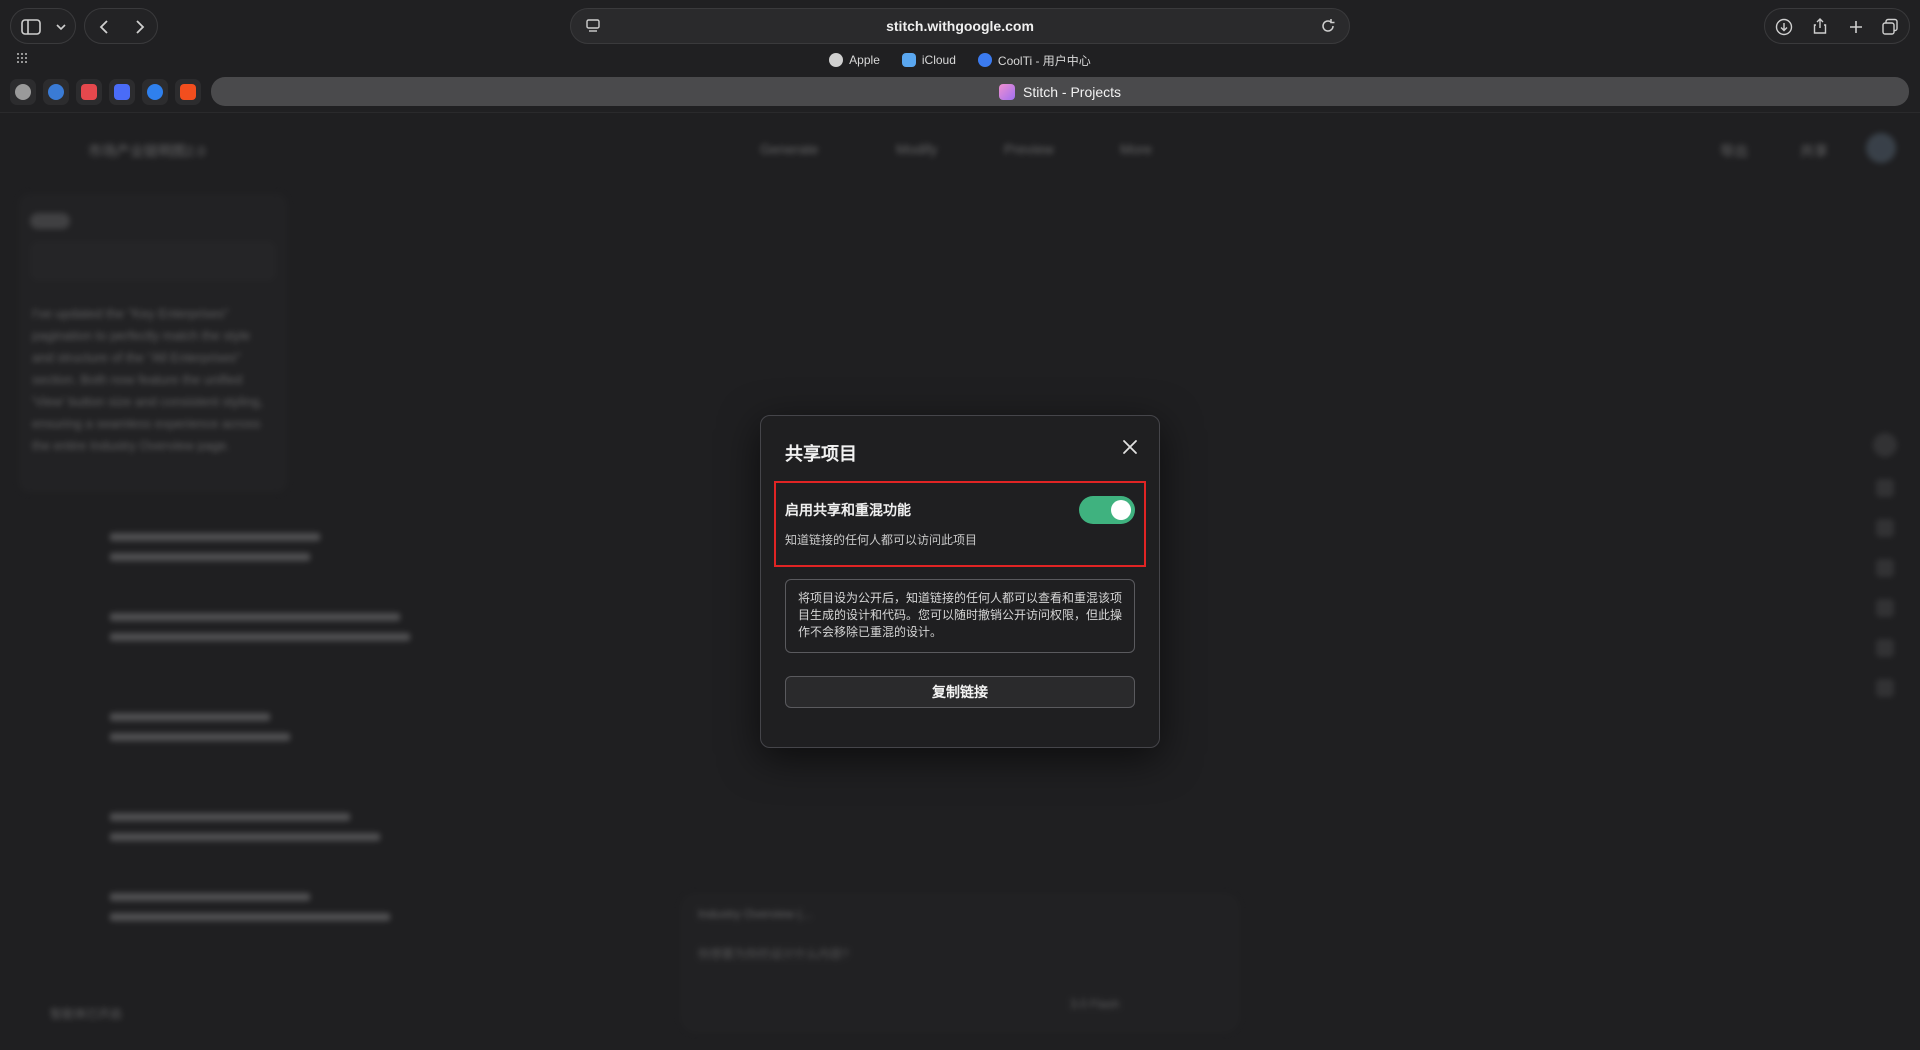 The width and height of the screenshot is (1920, 1050). Describe the element at coordinates (916, 149) in the screenshot. I see `toolbar-modify: Modify` at that location.